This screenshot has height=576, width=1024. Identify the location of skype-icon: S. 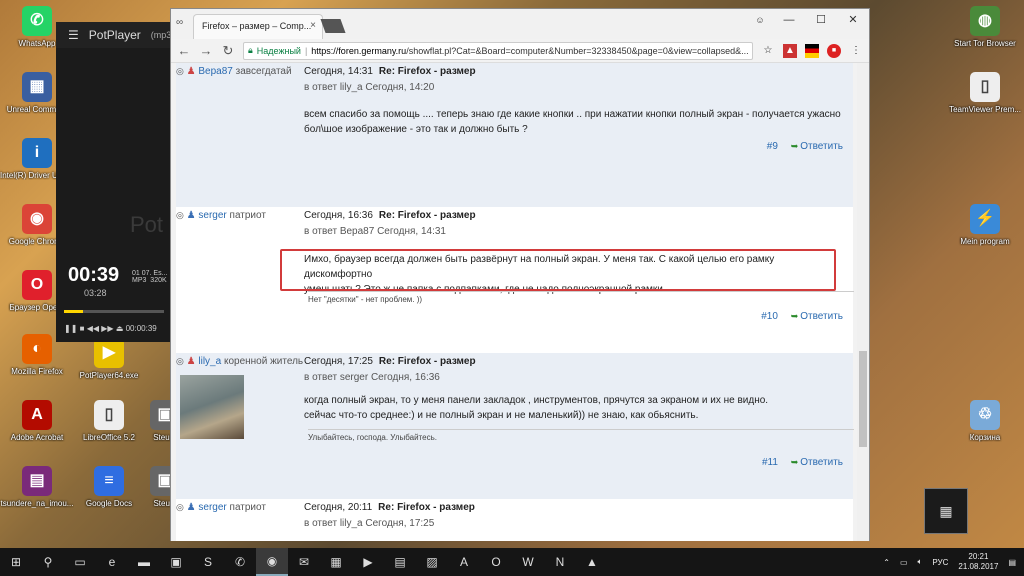
(208, 562).